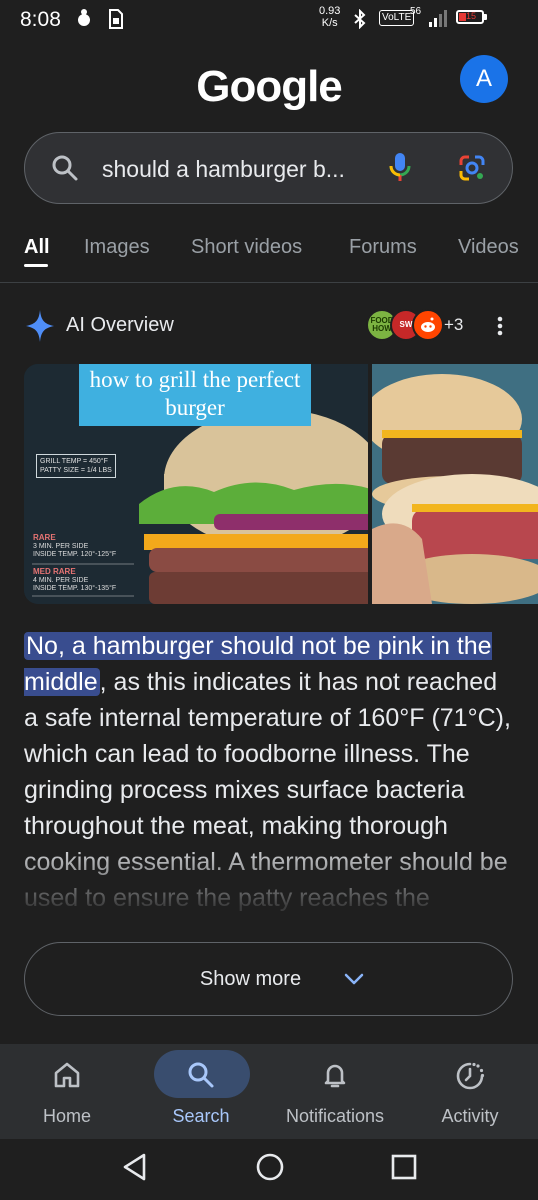 This screenshot has height=1200, width=538. What do you see at coordinates (201, 1091) in the screenshot?
I see `nav-search: Search` at bounding box center [201, 1091].